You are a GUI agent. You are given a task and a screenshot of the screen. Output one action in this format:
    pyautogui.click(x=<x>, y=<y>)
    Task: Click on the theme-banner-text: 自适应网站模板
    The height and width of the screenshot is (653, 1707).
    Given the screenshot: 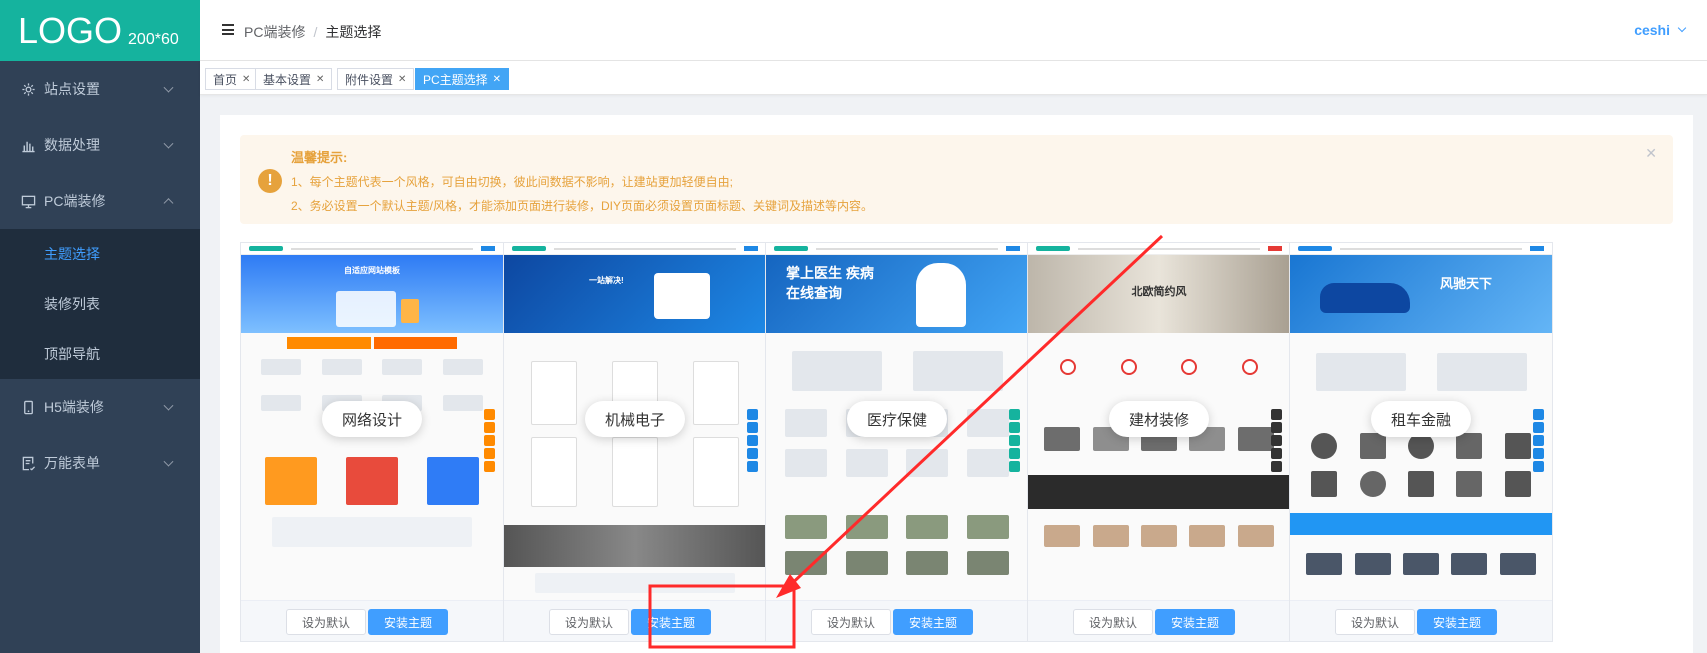 What is the action you would take?
    pyautogui.click(x=372, y=270)
    